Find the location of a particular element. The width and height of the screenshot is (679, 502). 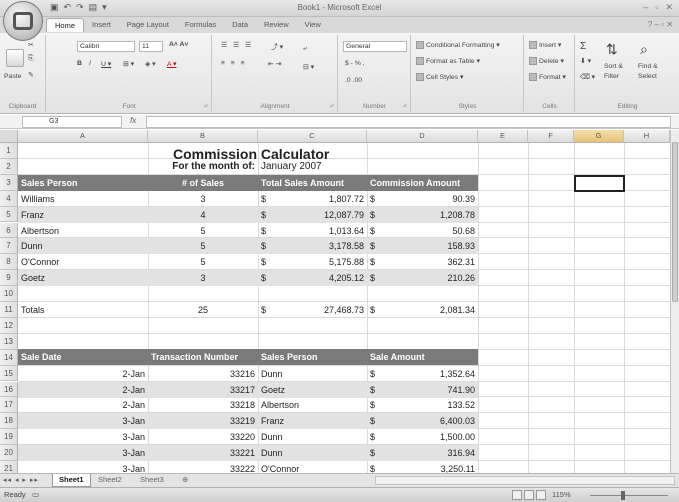

table1-total-sales: 3,178.58 is located at coordinates (312, 246).